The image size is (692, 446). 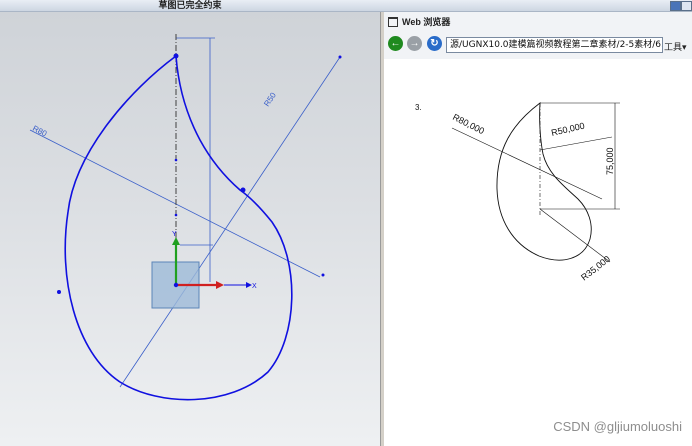 What do you see at coordinates (527, 163) in the screenshot?
I see `drawing-leader-r80` at bounding box center [527, 163].